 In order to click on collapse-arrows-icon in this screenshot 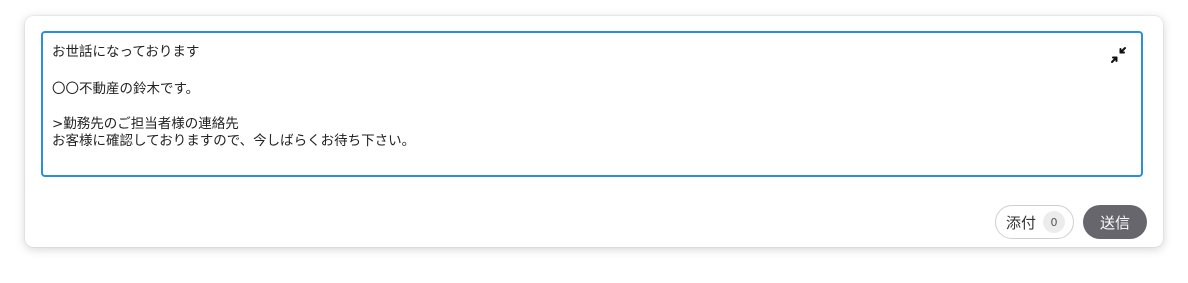, I will do `click(1118, 55)`.